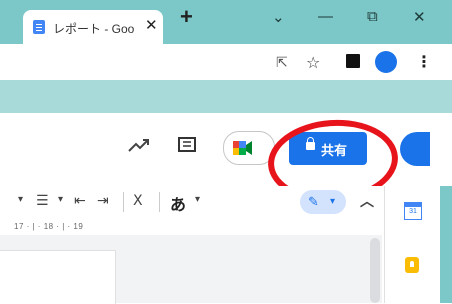 This screenshot has height=304, width=452. Describe the element at coordinates (80, 200) in the screenshot. I see `decrease-indent-icon: ⇤` at that location.